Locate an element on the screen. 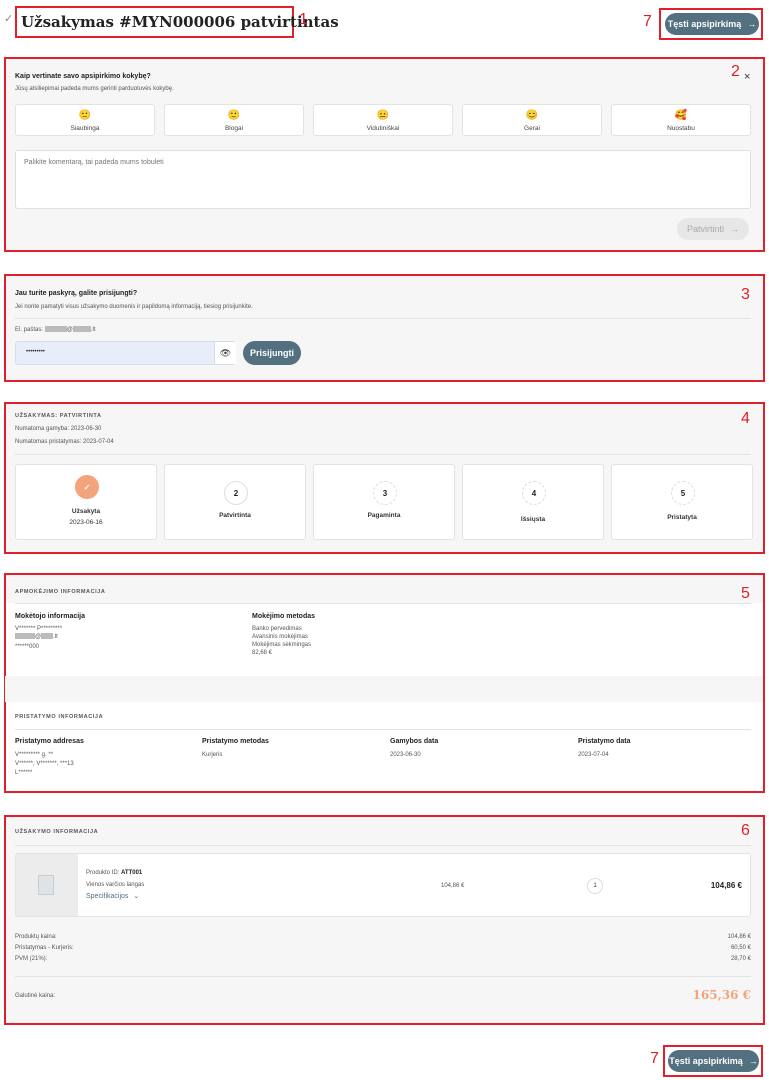  check-icon: ✓ is located at coordinates (87, 487).